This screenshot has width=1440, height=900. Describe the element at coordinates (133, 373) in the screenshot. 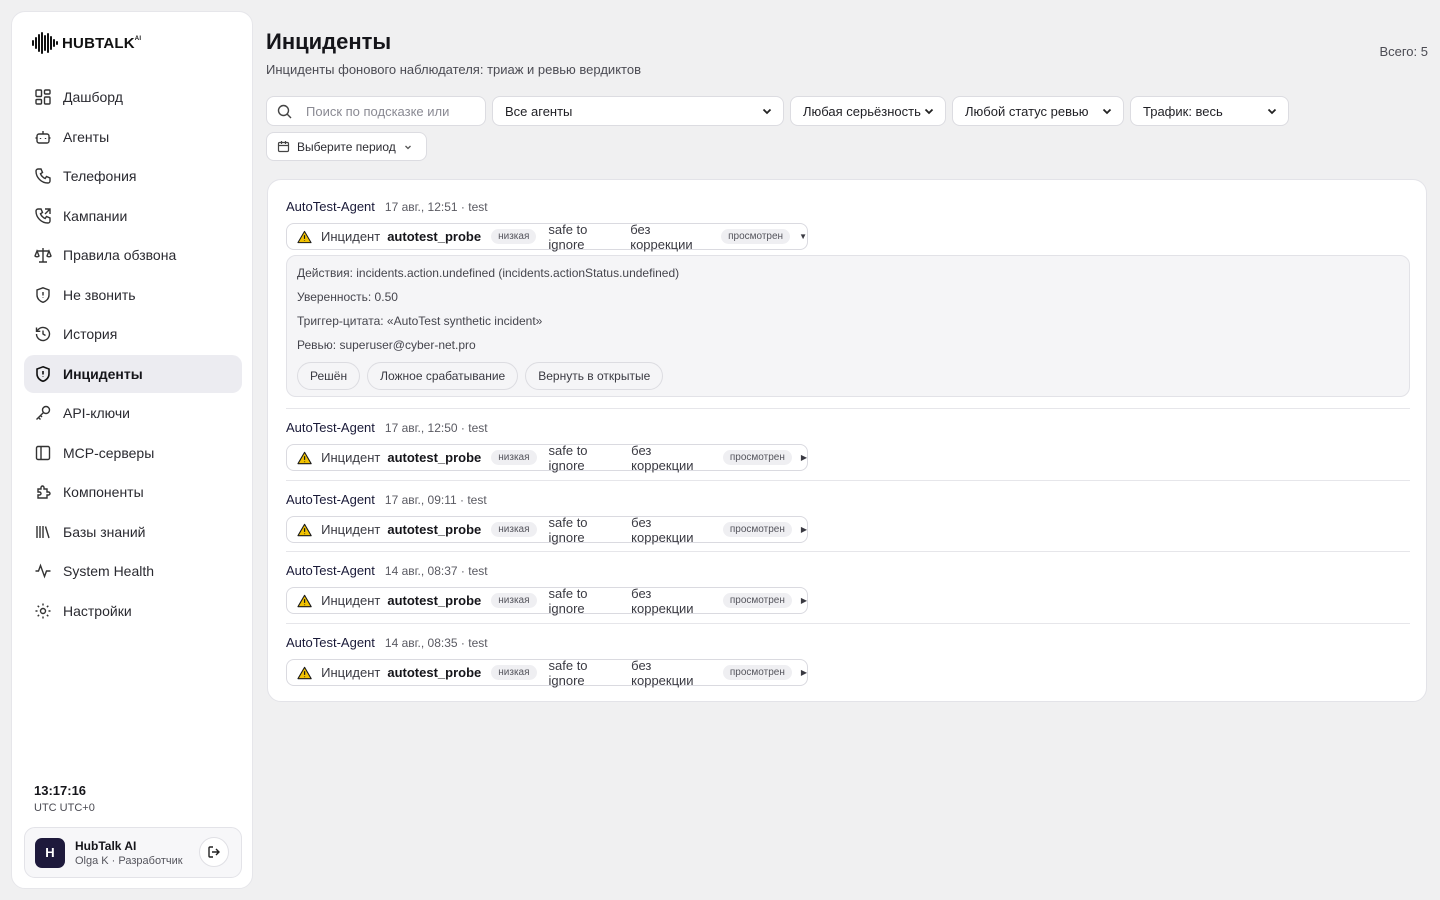

I see `sidebar-item-incidents: Инциденты` at that location.